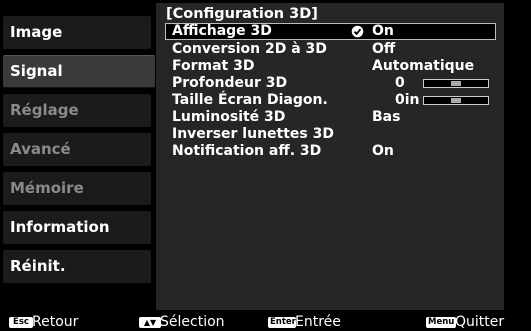 The width and height of the screenshot is (531, 331). What do you see at coordinates (330, 66) in the screenshot?
I see `setting-row-format-3d: Format 3D Automatique` at bounding box center [330, 66].